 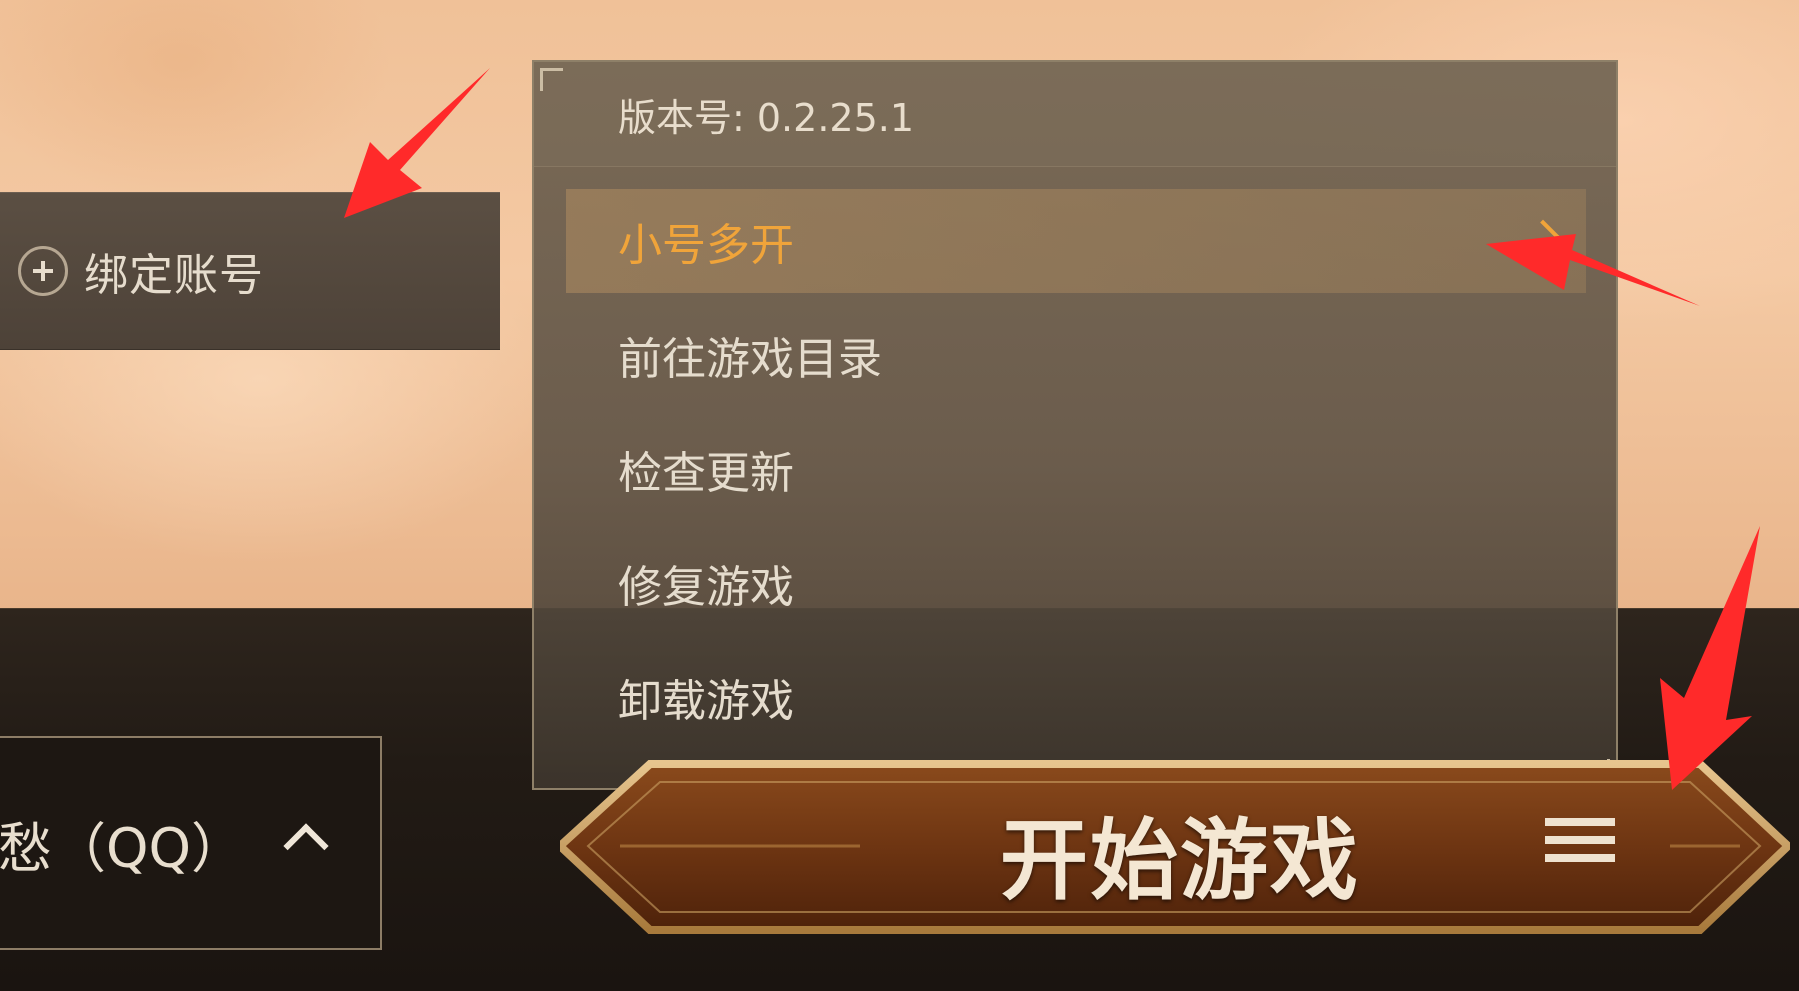 I want to click on plus-circle-icon, so click(x=43, y=271).